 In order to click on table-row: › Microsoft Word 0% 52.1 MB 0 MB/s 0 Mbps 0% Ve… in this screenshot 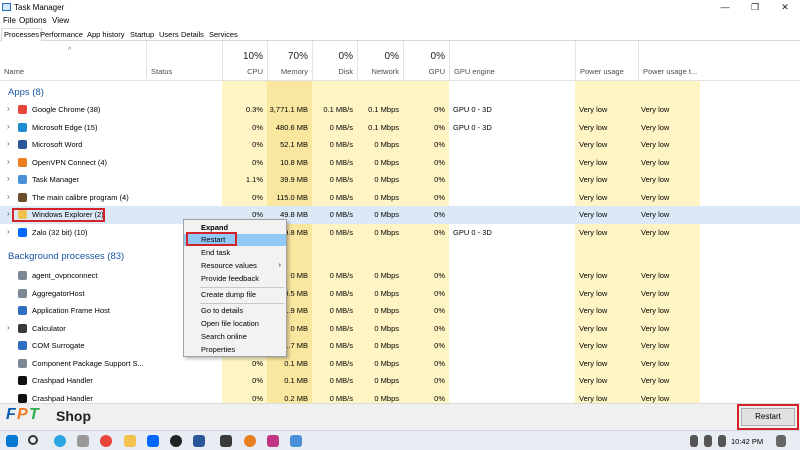, I will do `click(400, 145)`.